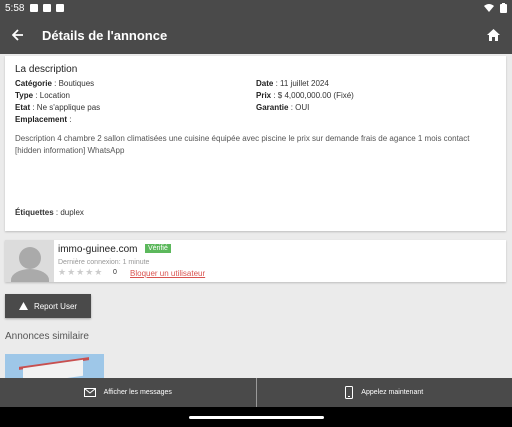 The height and width of the screenshot is (427, 512). What do you see at coordinates (256, 35) in the screenshot?
I see `app-bar: Détails de l'annonce` at bounding box center [256, 35].